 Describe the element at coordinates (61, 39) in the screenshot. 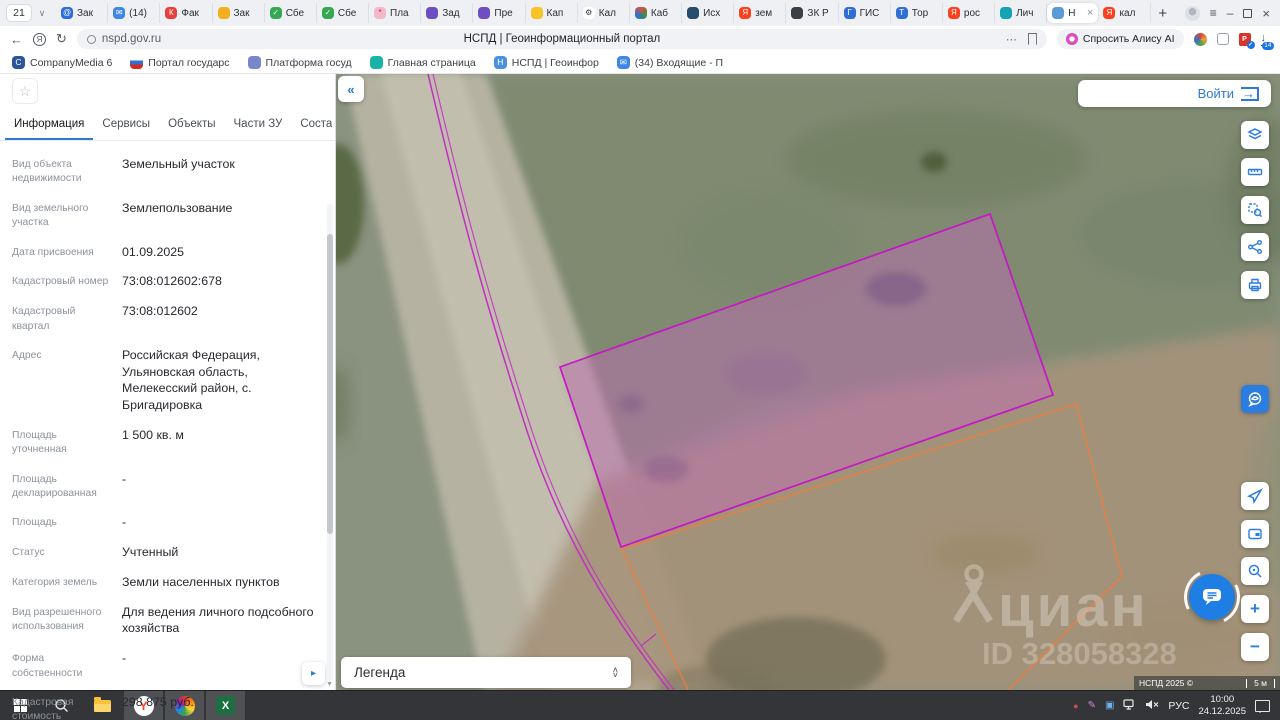

I see `refresh-button: ↻` at that location.